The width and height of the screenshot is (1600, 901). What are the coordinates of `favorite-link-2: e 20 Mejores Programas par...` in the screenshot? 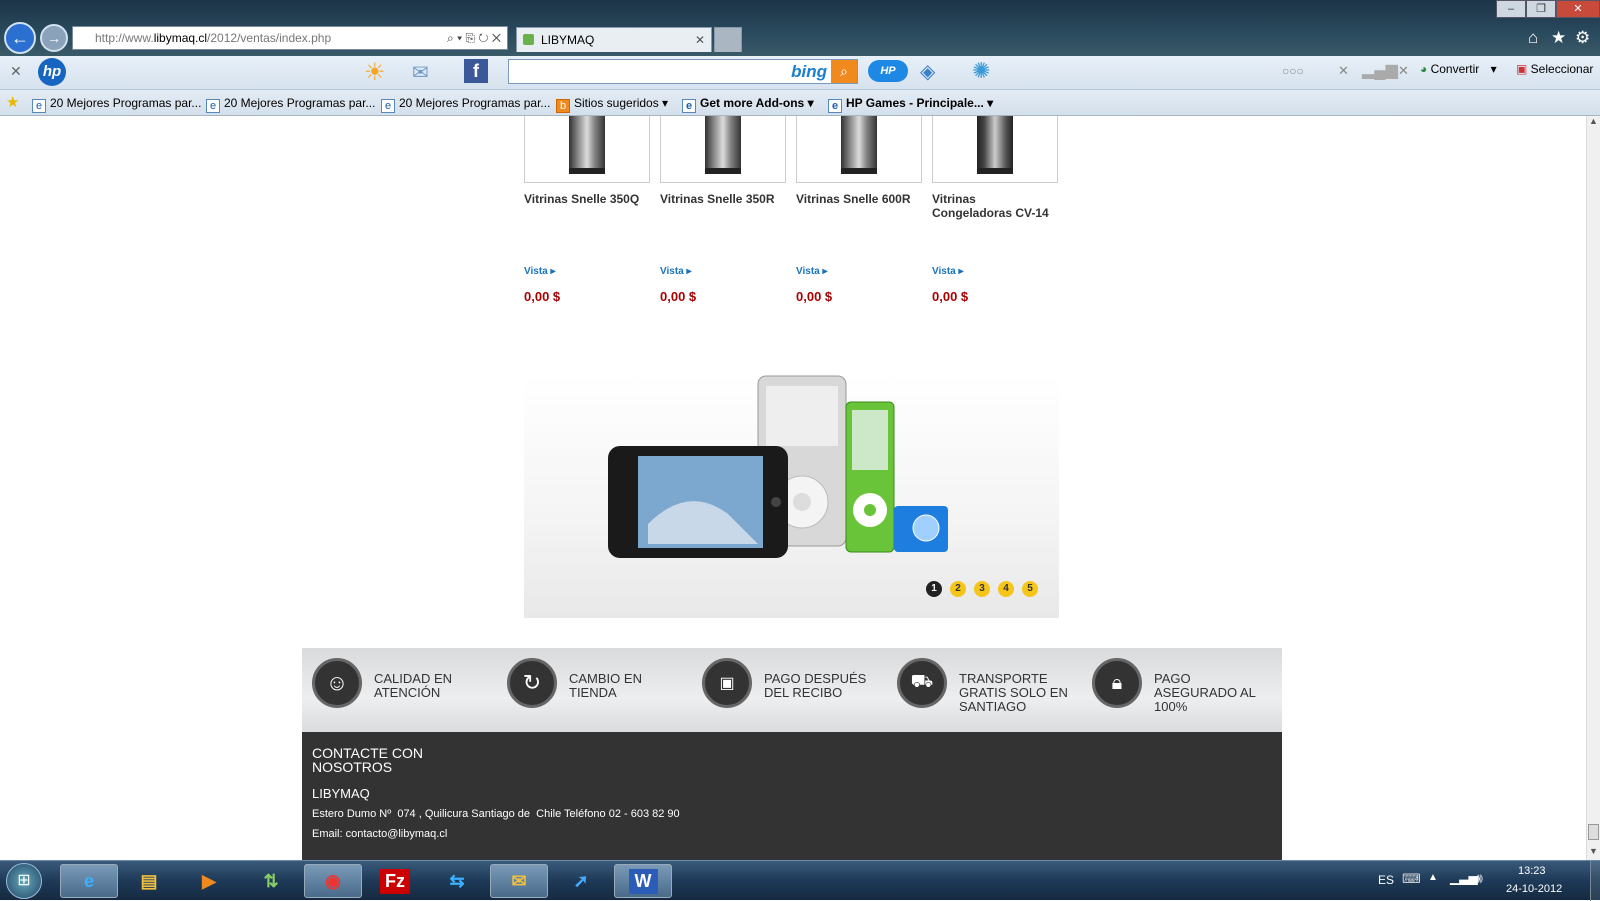 It's located at (290, 103).